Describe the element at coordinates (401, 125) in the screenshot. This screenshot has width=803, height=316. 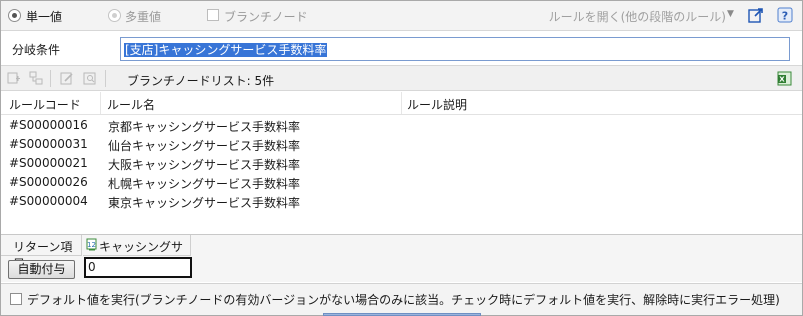
I see `table-row: #S00000016 京都キャッシングサービス手数料率` at that location.